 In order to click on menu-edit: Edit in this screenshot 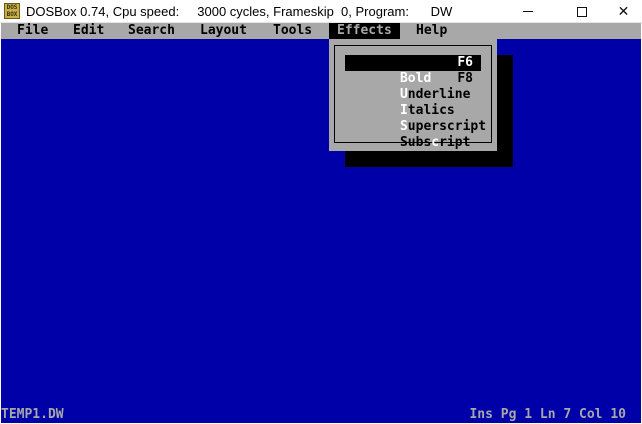, I will do `click(88, 31)`.